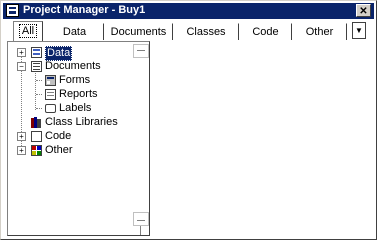  I want to click on splitter-handle, so click(140, 230).